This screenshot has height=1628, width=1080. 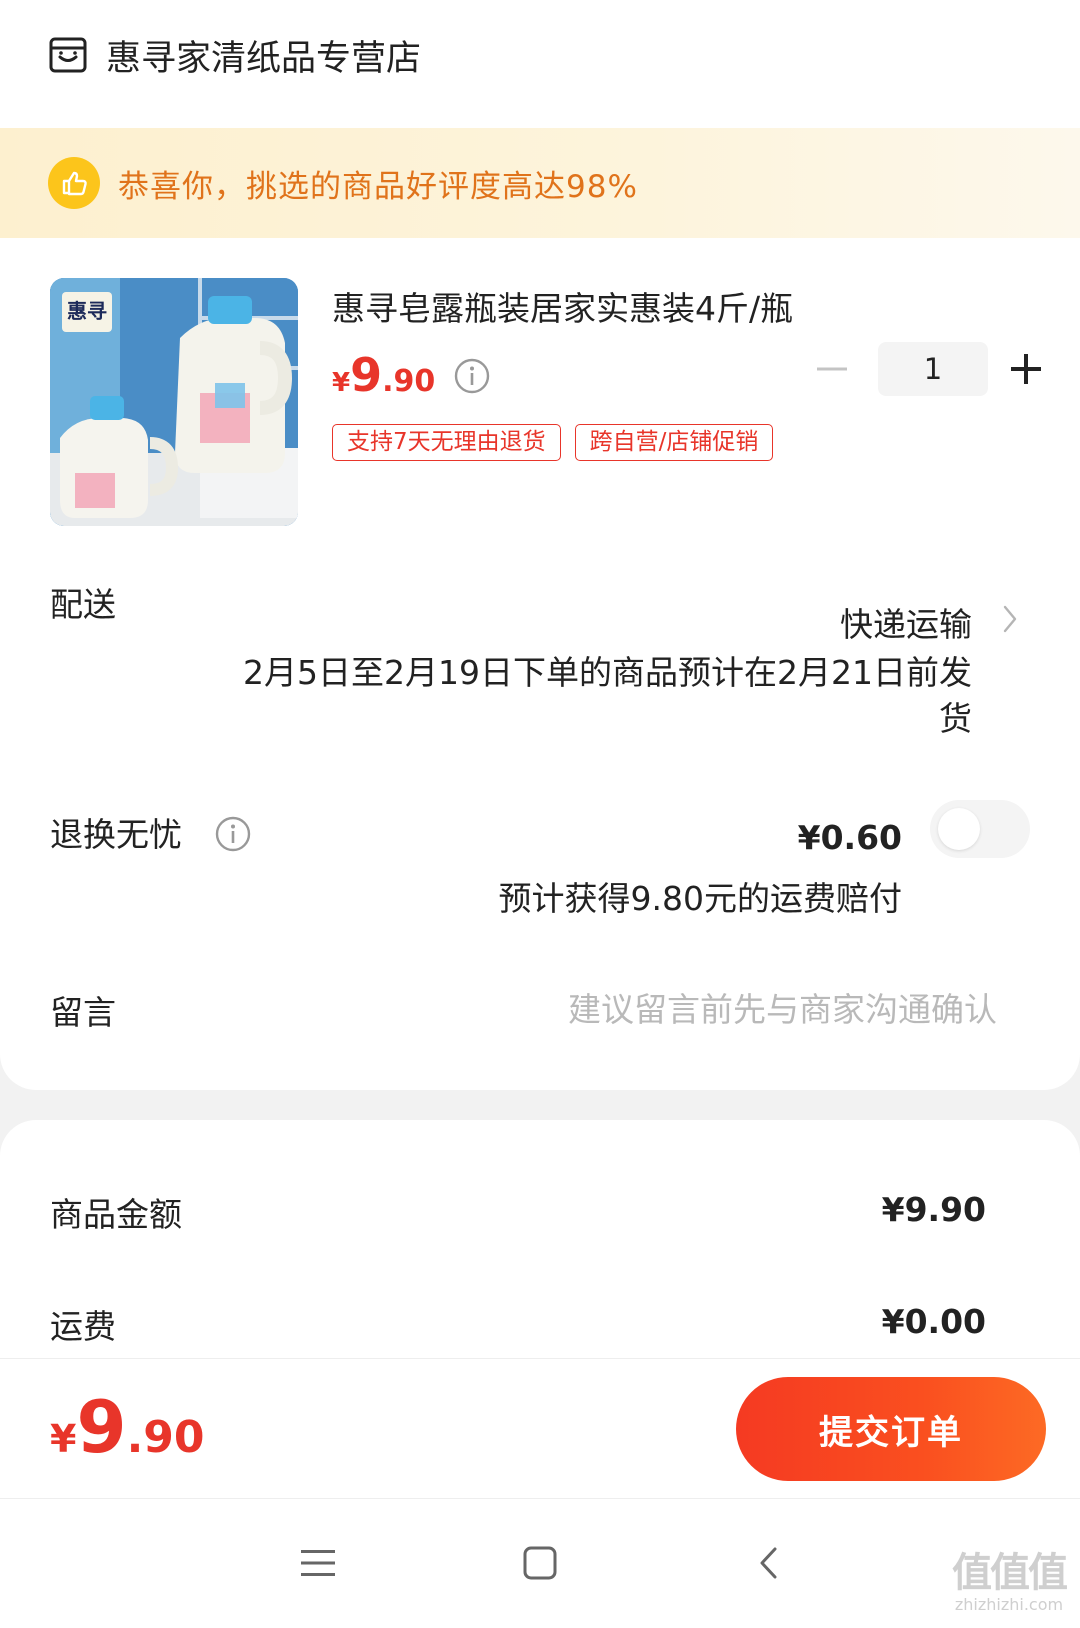 I want to click on return-insurance-toggle, so click(x=980, y=829).